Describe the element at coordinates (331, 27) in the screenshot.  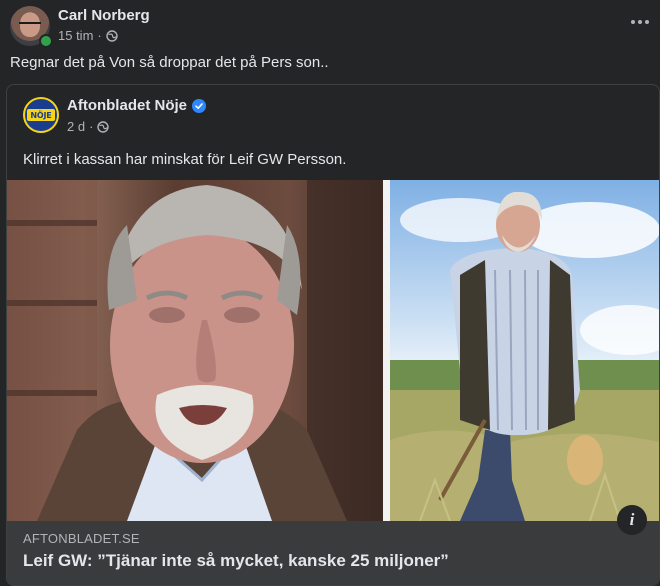
I see `post-header: Carl Norberg 15 tim ·` at that location.